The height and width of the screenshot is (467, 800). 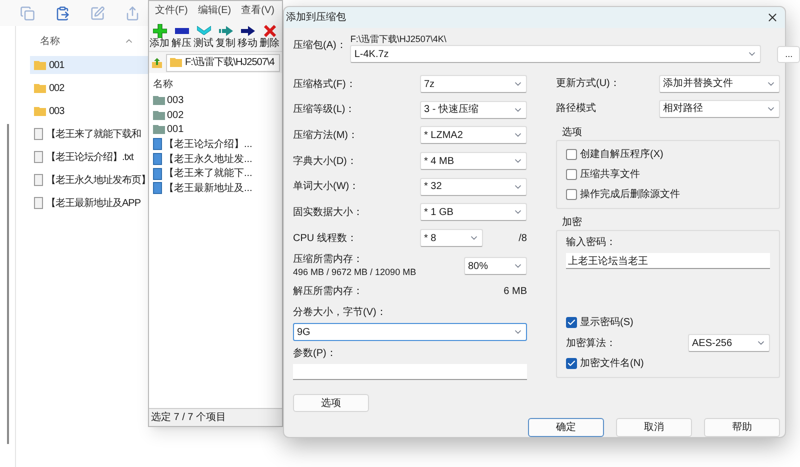 What do you see at coordinates (522, 239) in the screenshot?
I see `thread-total: /8` at bounding box center [522, 239].